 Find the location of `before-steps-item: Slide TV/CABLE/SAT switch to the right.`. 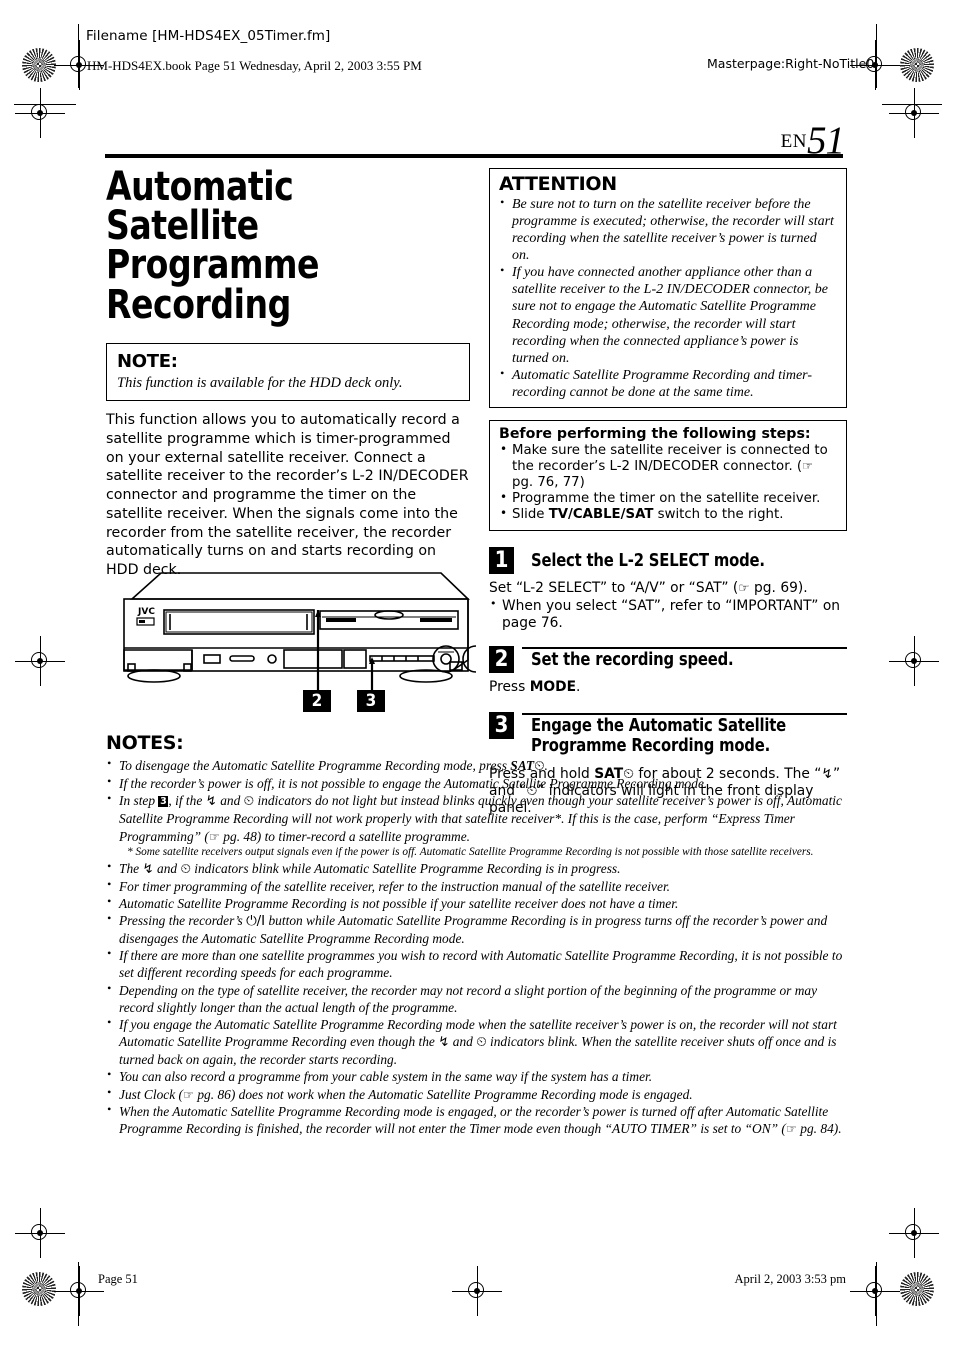

before-steps-item: Slide TV/CABLE/SAT switch to the right. is located at coordinates (668, 514).